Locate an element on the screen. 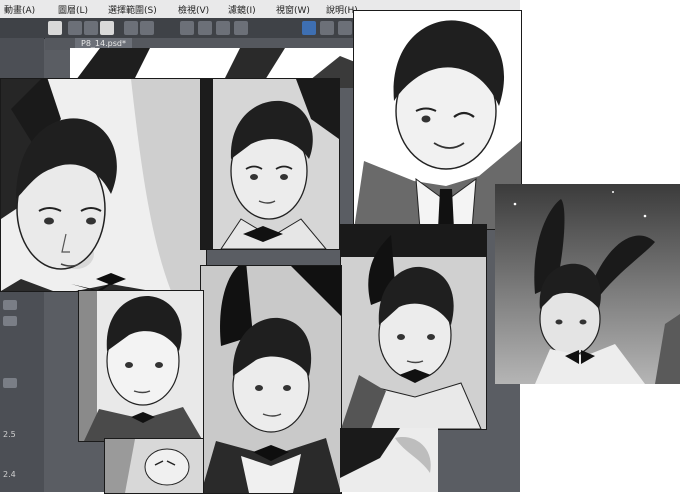 The width and height of the screenshot is (680, 494). menu-filter: 濾鏡(I) is located at coordinates (242, 9).